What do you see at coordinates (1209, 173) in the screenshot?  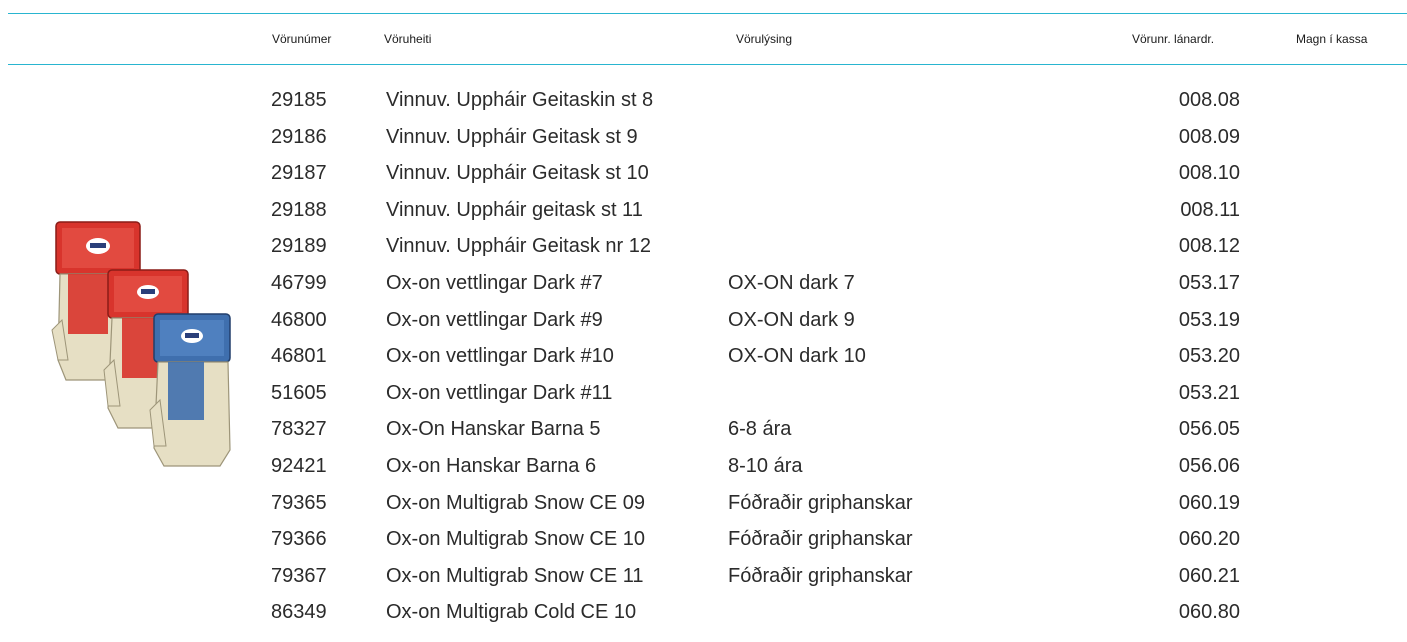 I see `supplier-number: 008.10` at bounding box center [1209, 173].